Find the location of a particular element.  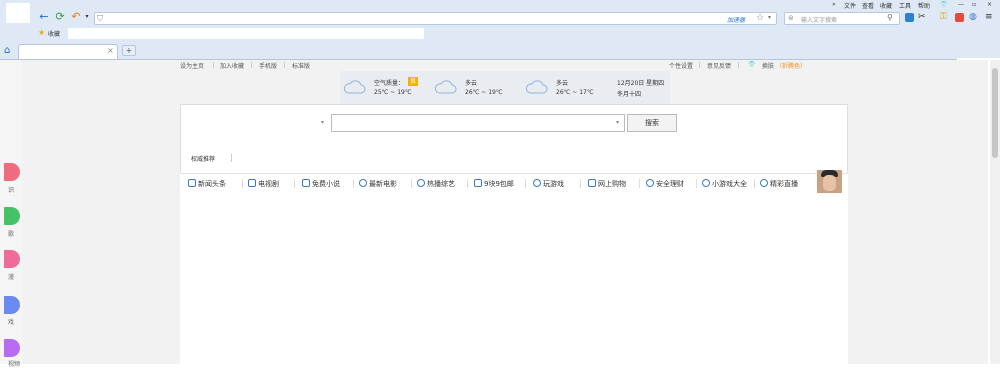

favorites-strip is located at coordinates (246, 33).